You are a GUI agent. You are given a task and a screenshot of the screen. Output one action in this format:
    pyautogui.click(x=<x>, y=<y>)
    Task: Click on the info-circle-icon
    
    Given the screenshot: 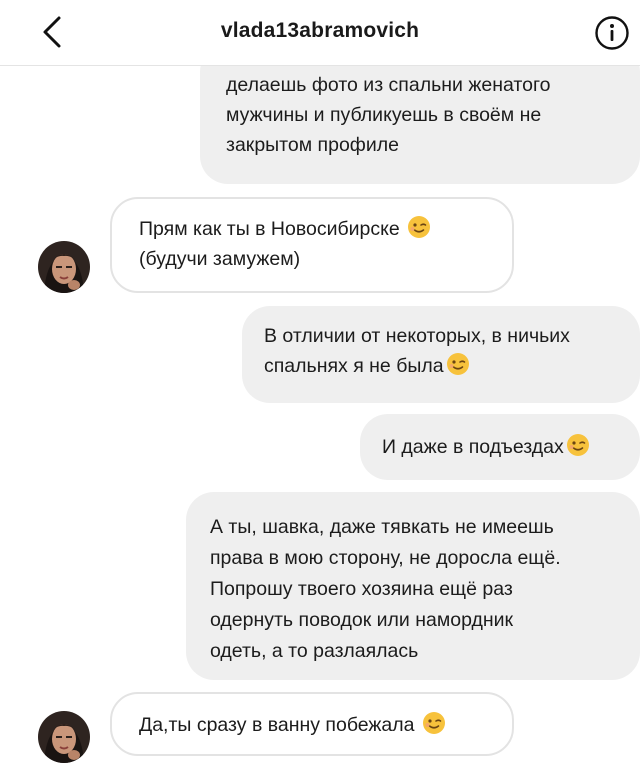 What is the action you would take?
    pyautogui.click(x=612, y=33)
    